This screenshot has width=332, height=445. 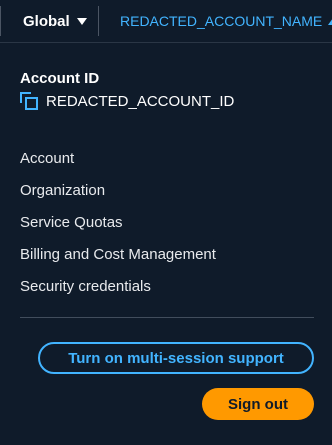 I want to click on top-navigation-bar: Global REDACTED_ACCOUNT_NAME, so click(x=166, y=21).